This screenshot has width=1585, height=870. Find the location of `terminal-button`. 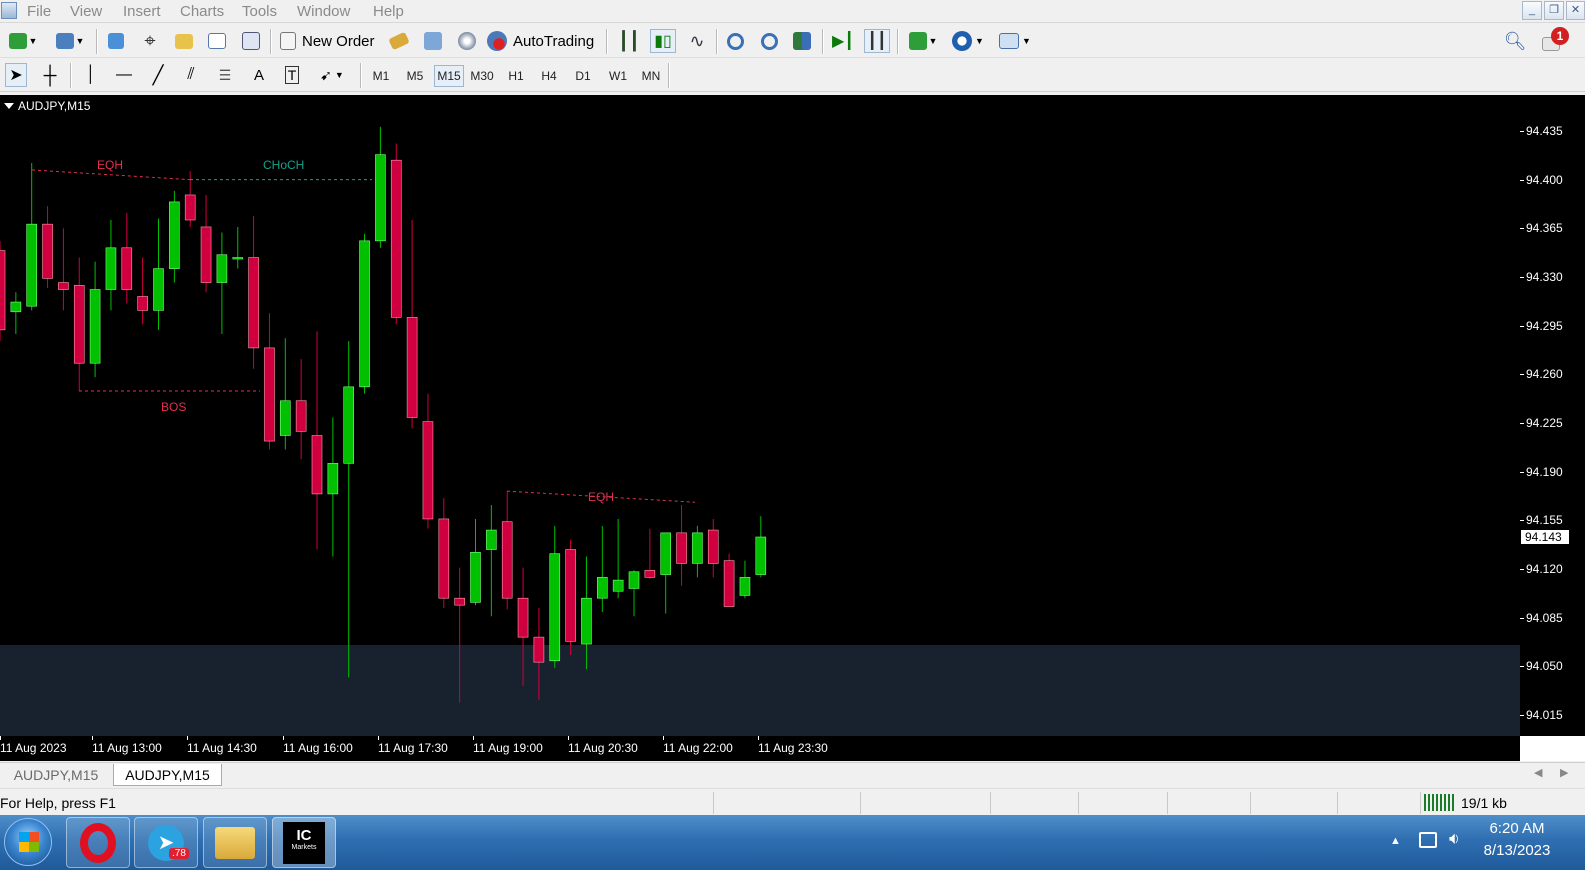

terminal-button is located at coordinates (217, 41).